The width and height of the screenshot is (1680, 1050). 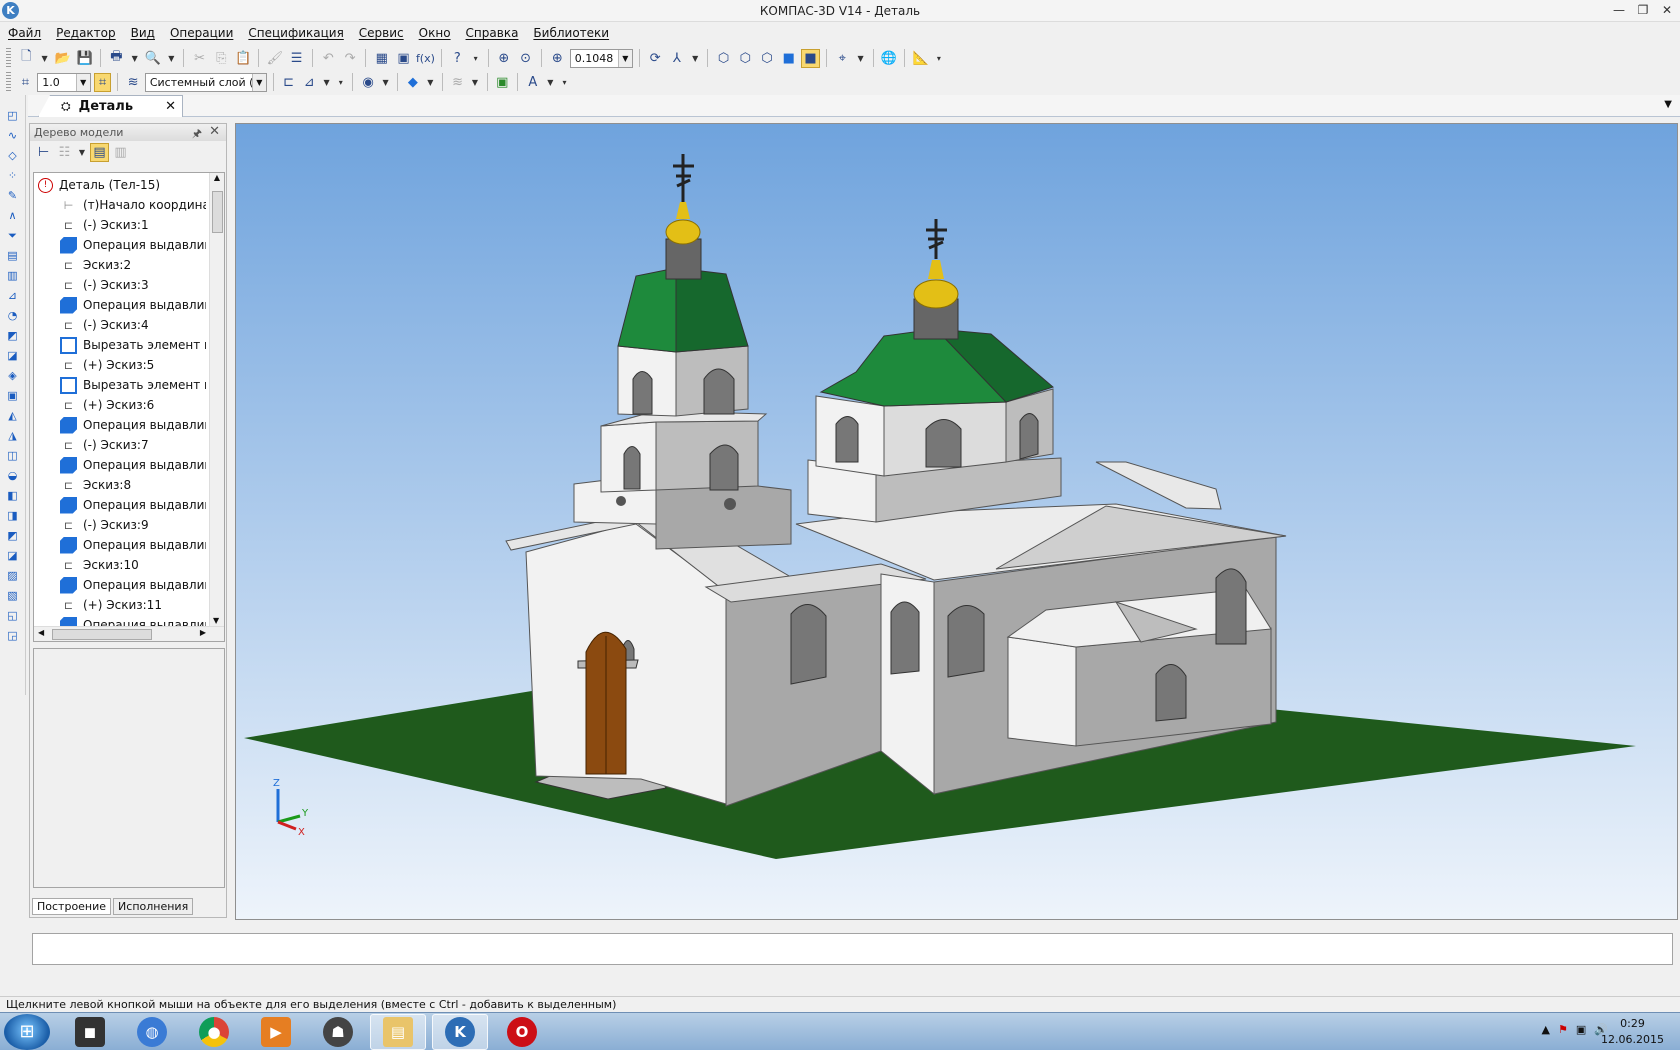 What do you see at coordinates (12, 335) in the screenshot?
I see `tool-extrude-icon: ◩` at bounding box center [12, 335].